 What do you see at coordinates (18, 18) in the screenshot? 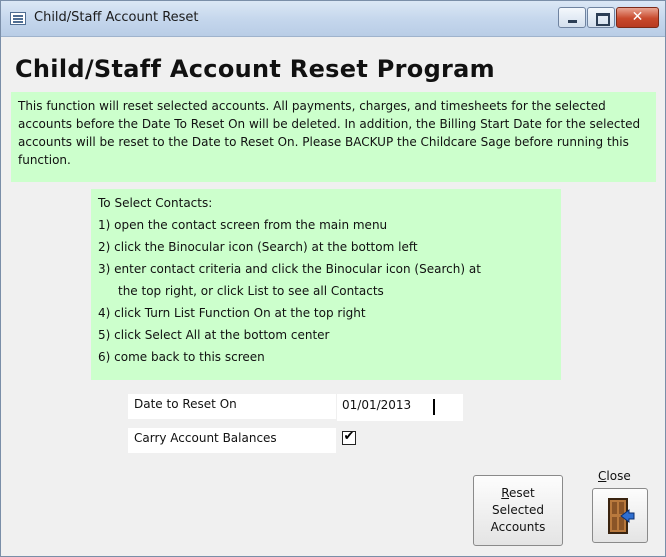
I see `form-icon` at bounding box center [18, 18].